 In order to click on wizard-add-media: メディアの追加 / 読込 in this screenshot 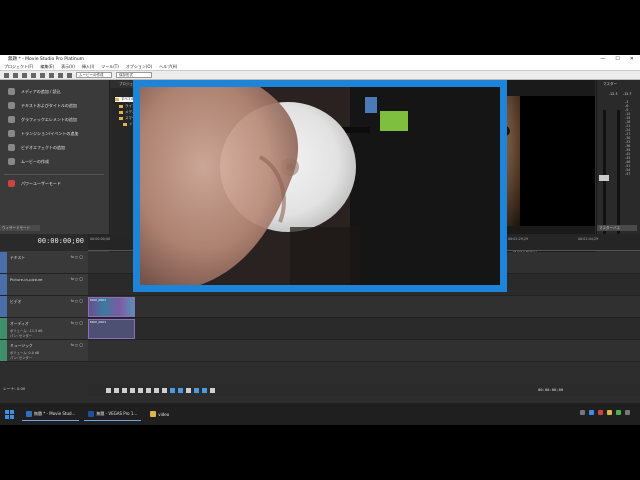, I will do `click(34, 91)`.